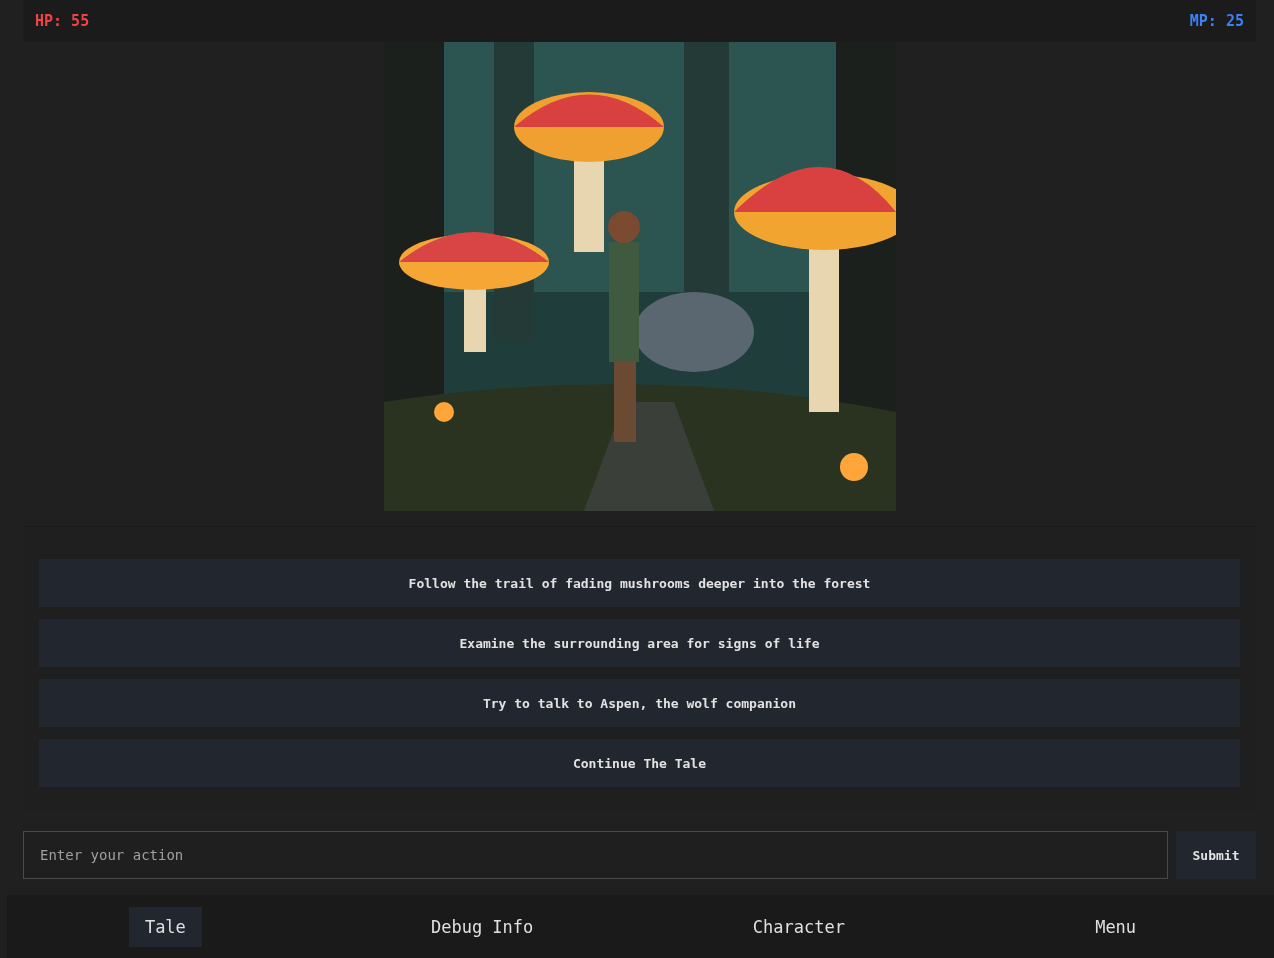  What do you see at coordinates (1216, 855) in the screenshot?
I see `submit-button: Submit` at bounding box center [1216, 855].